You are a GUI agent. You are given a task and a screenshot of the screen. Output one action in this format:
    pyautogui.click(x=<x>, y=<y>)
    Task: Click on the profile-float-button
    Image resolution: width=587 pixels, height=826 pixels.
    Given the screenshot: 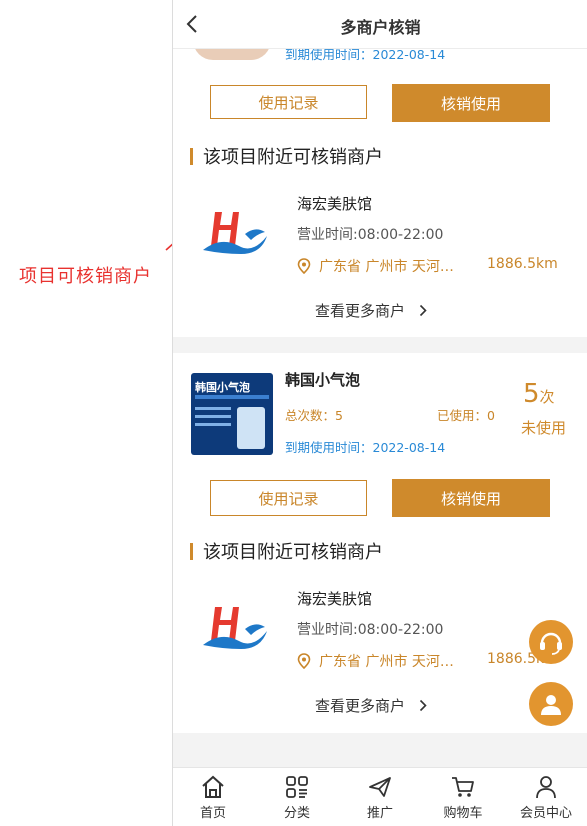 What is the action you would take?
    pyautogui.click(x=551, y=704)
    